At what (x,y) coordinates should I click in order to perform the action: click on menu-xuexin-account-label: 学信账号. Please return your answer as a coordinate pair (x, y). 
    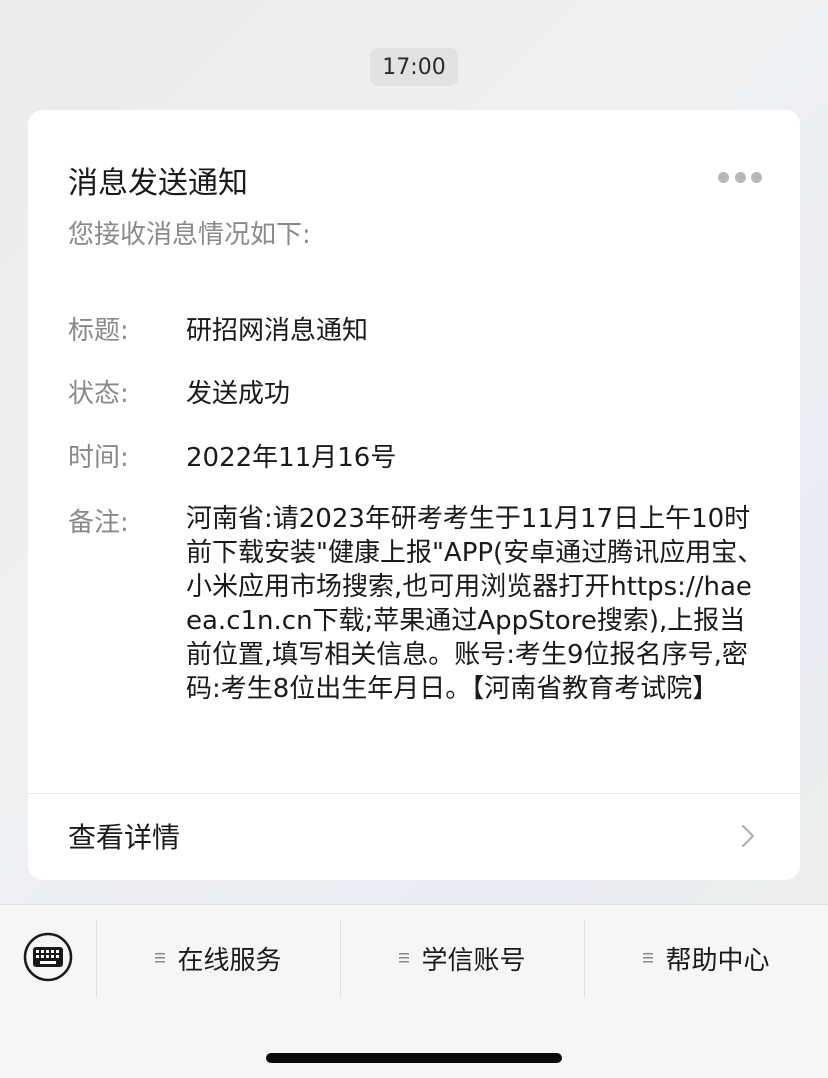
    Looking at the image, I should click on (473, 960).